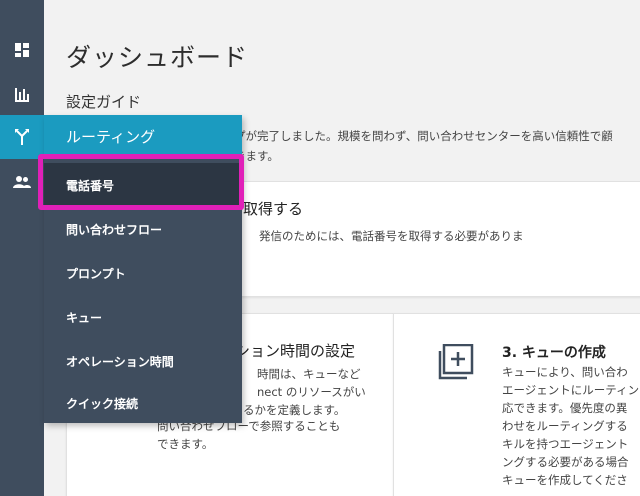 The image size is (640, 496). Describe the element at coordinates (143, 185) in the screenshot. I see `menu-item-phone-numbers: 電話番号` at that location.